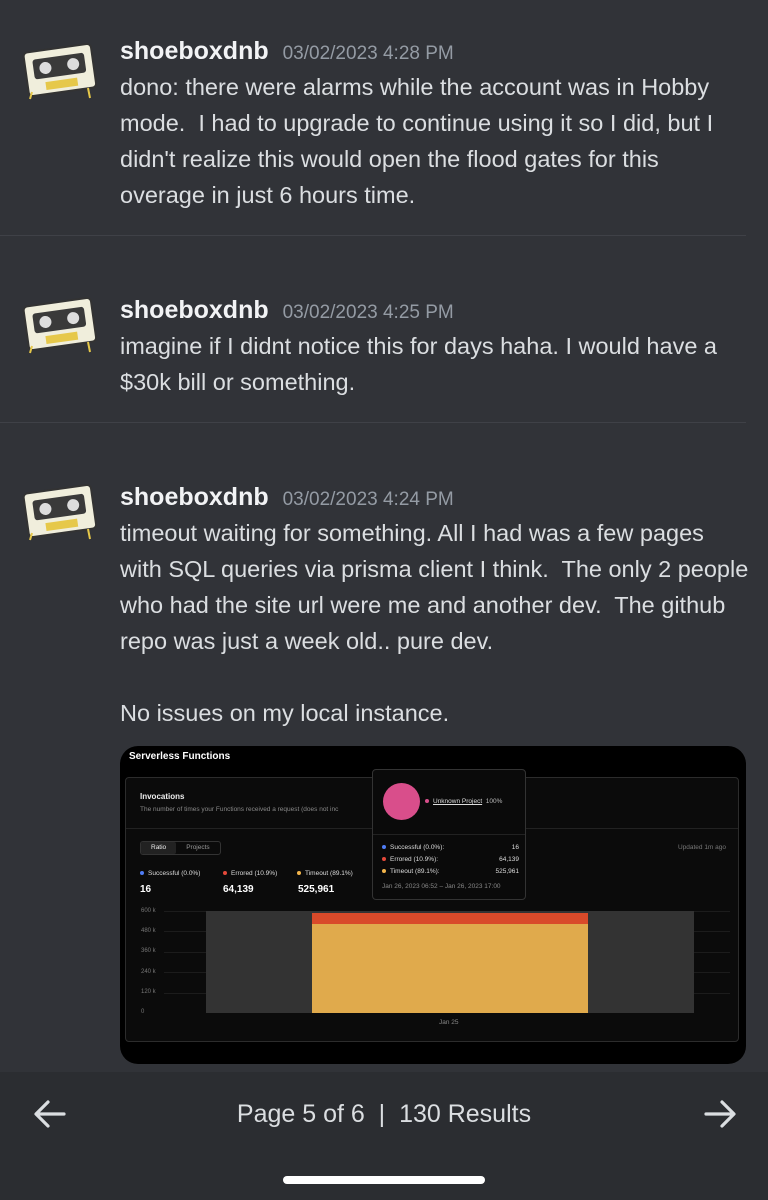 This screenshot has width=768, height=1200. Describe the element at coordinates (148, 992) in the screenshot. I see `y-tick: 120 k` at that location.